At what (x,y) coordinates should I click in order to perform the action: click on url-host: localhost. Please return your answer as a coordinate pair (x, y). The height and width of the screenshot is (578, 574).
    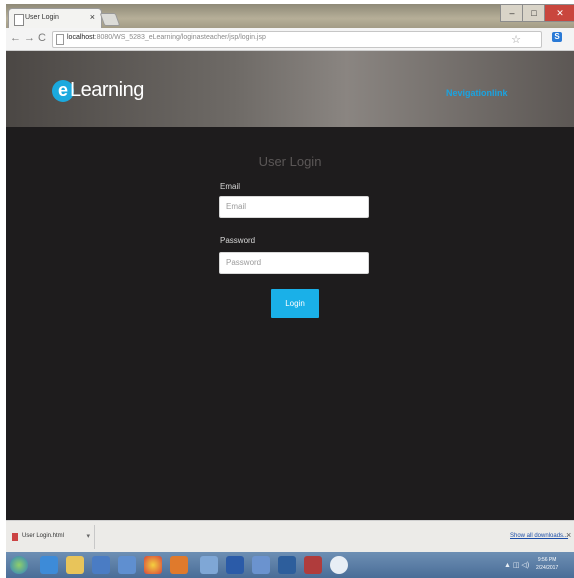
    Looking at the image, I should click on (81, 37).